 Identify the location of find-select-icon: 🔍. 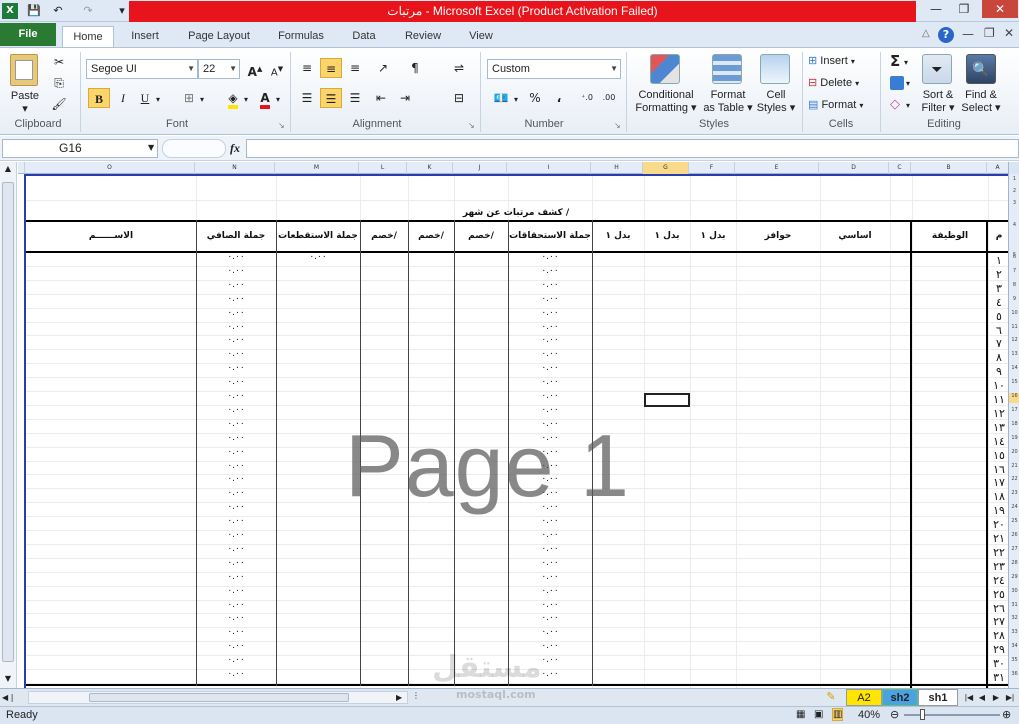
(981, 69).